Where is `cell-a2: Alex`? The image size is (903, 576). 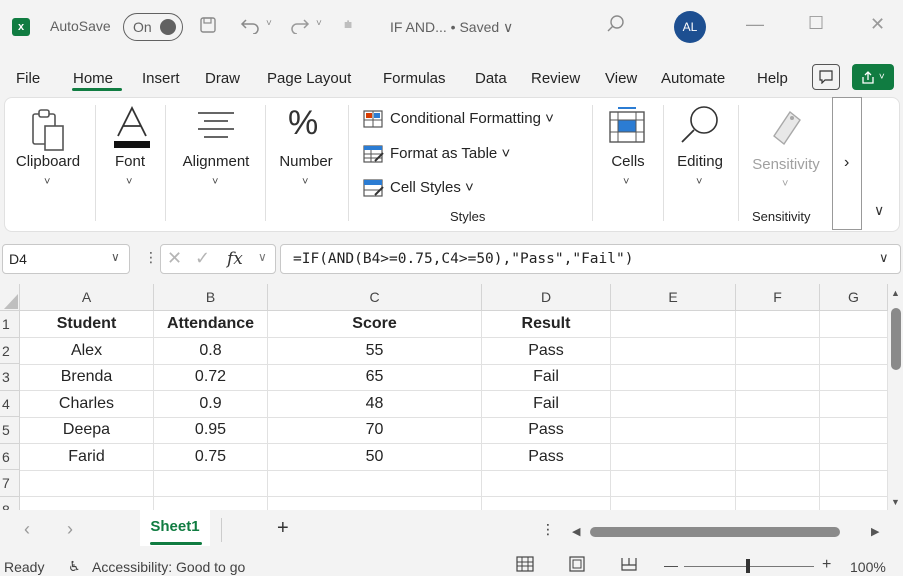 cell-a2: Alex is located at coordinates (87, 351).